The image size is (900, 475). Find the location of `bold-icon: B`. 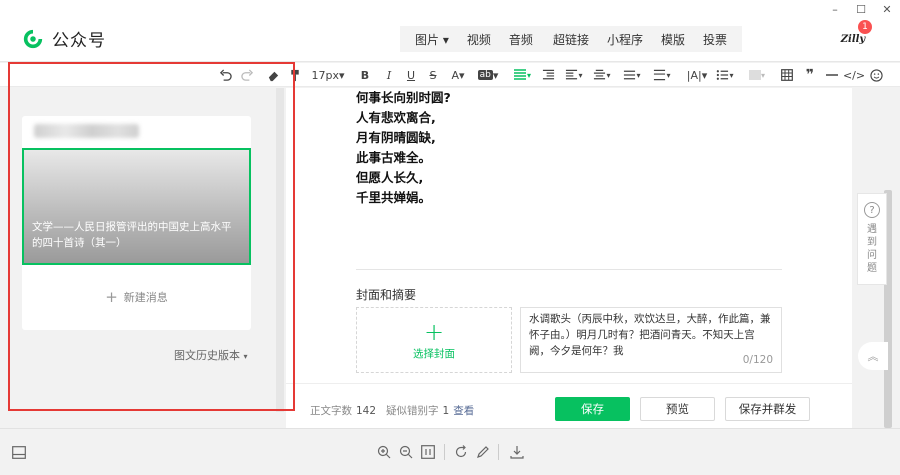

bold-icon: B is located at coordinates (365, 75).